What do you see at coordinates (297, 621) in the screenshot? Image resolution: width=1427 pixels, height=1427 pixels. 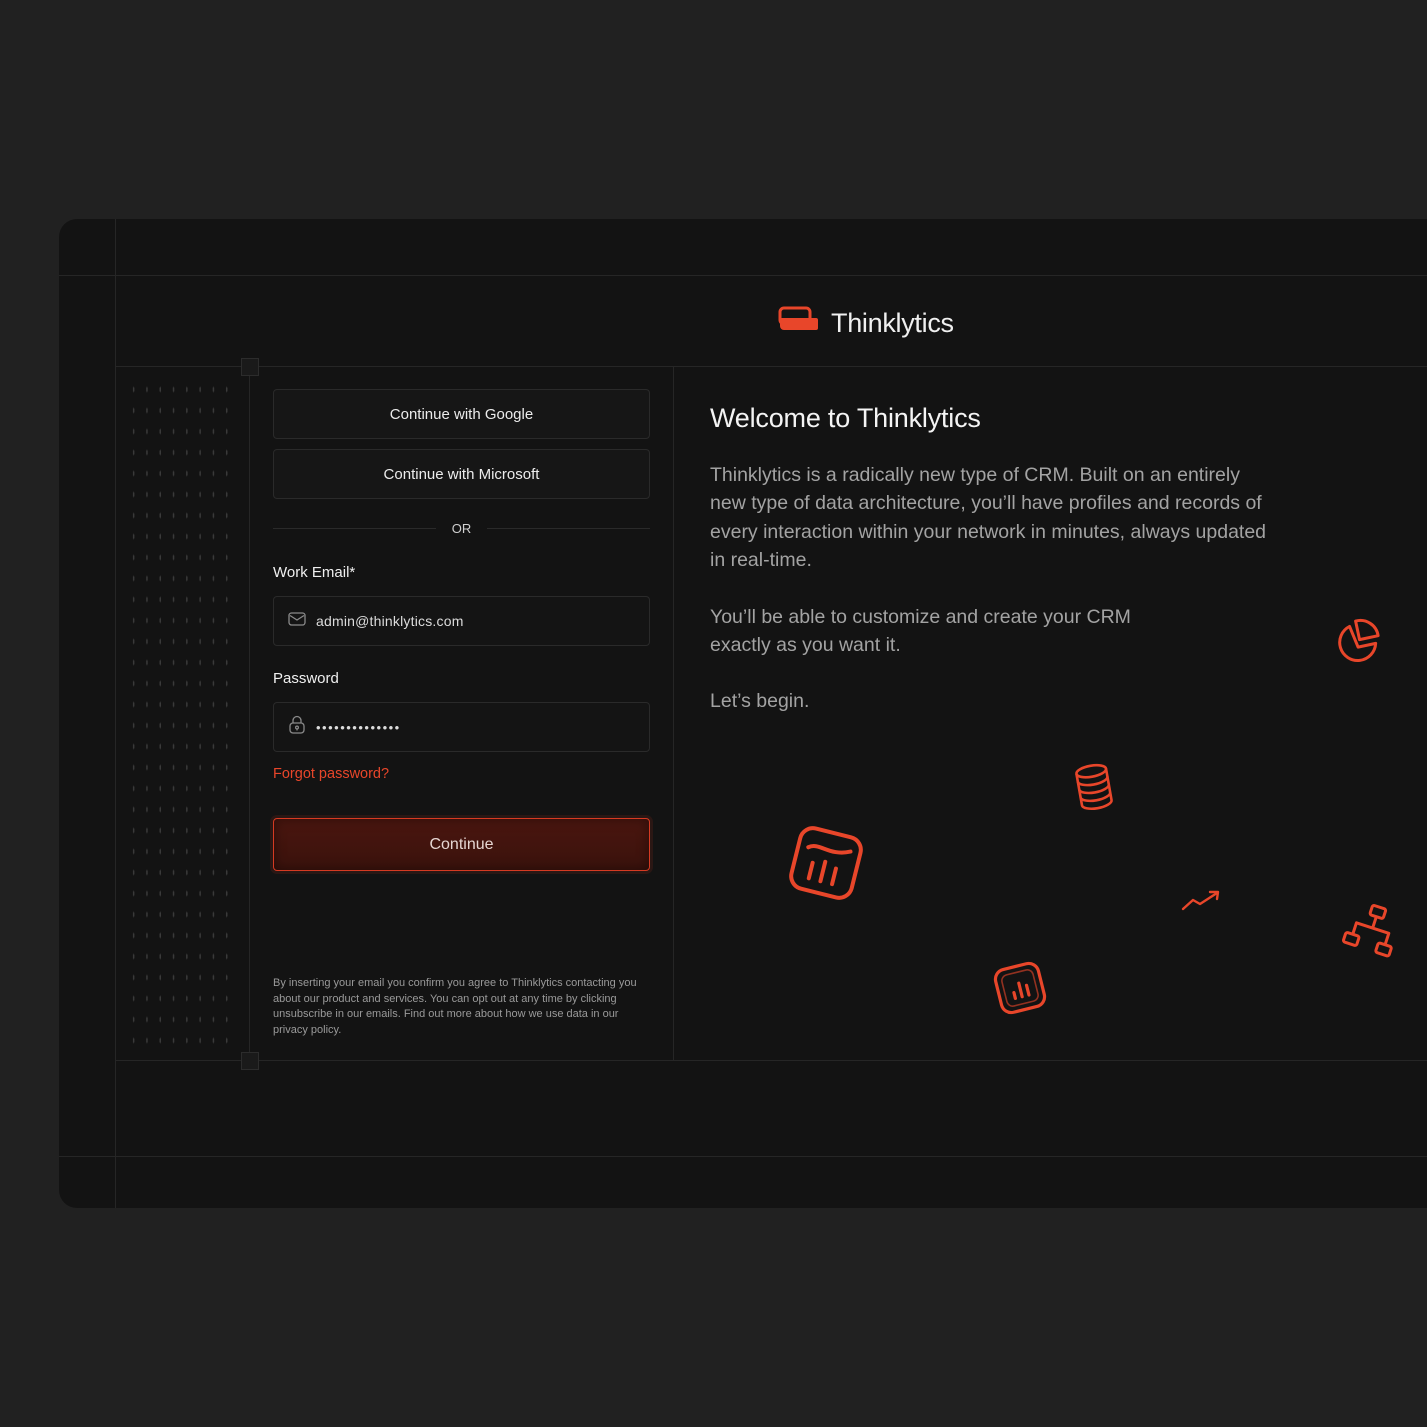 I see `mail-icon` at bounding box center [297, 621].